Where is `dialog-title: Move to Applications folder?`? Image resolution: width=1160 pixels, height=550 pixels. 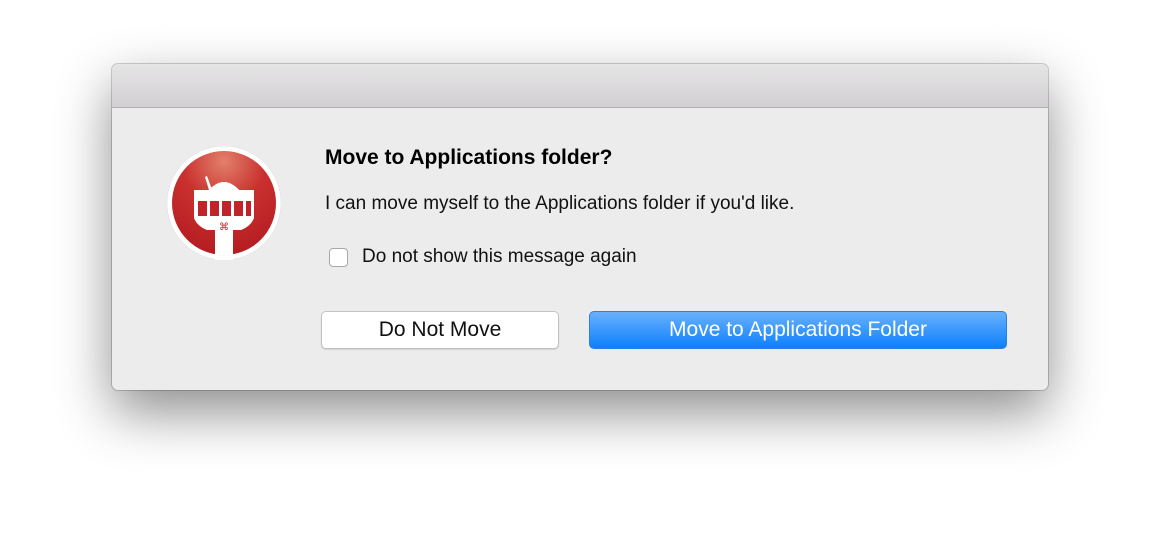
dialog-title: Move to Applications folder? is located at coordinates (469, 157).